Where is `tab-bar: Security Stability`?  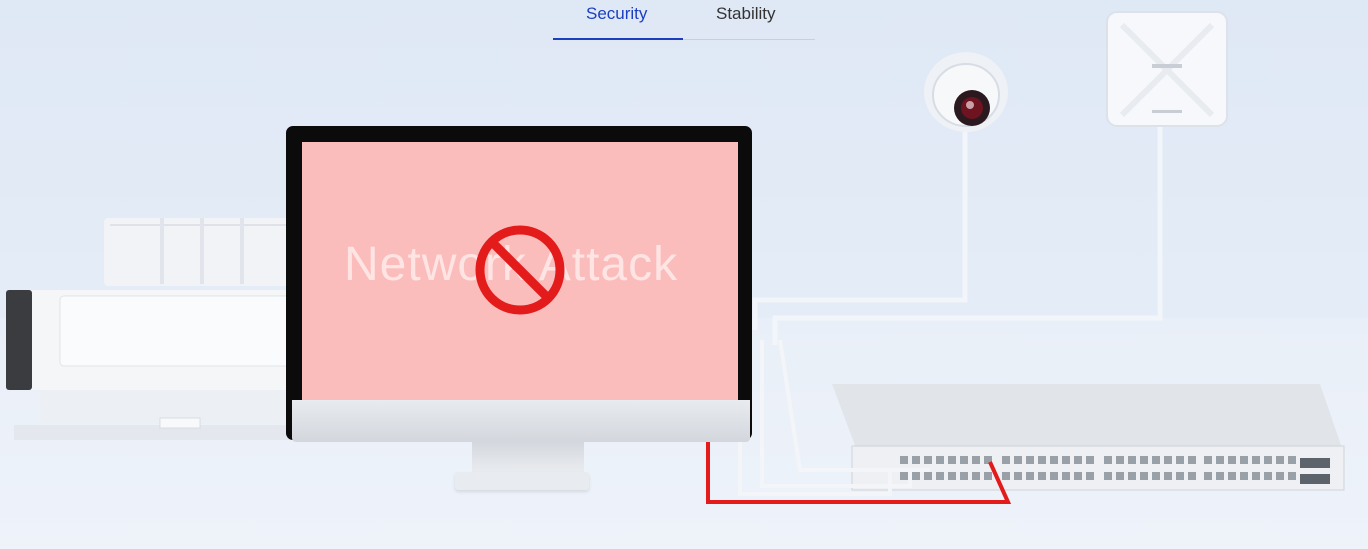
tab-bar: Security Stability is located at coordinates (684, 20).